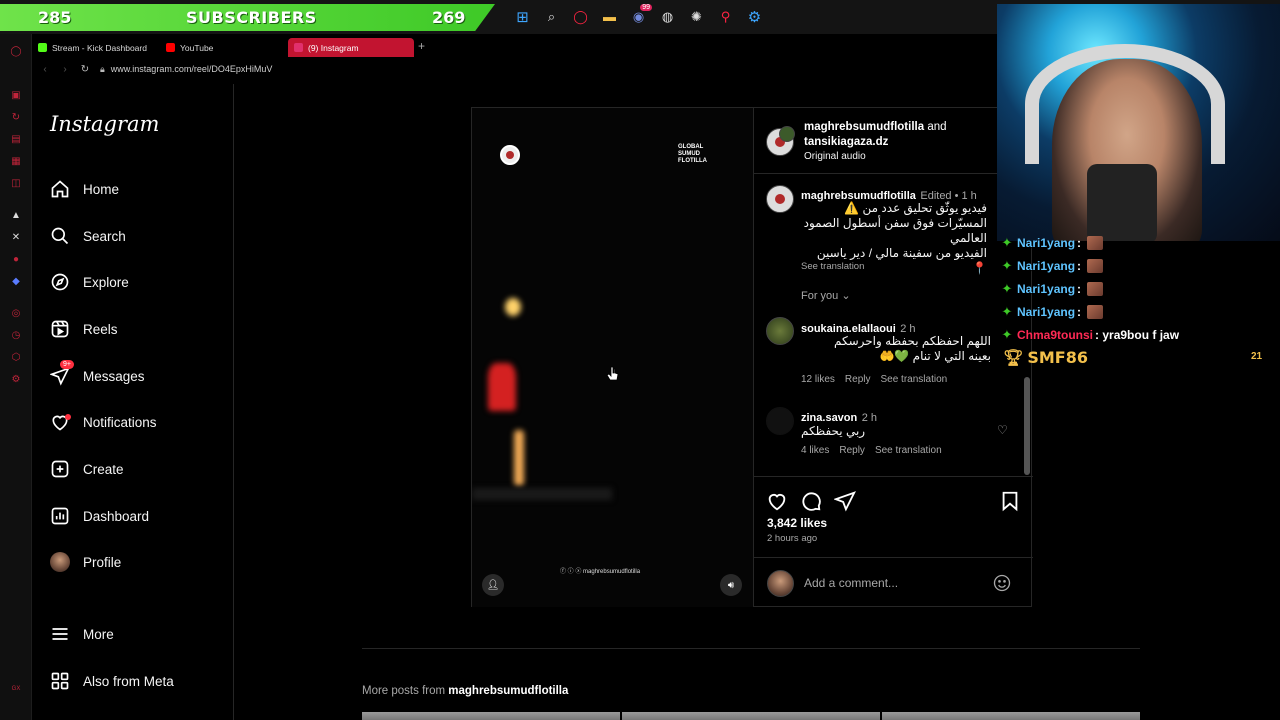 The image size is (1280, 720). Describe the element at coordinates (522, 16) in the screenshot. I see `windows-start-icon: ⊞` at that location.